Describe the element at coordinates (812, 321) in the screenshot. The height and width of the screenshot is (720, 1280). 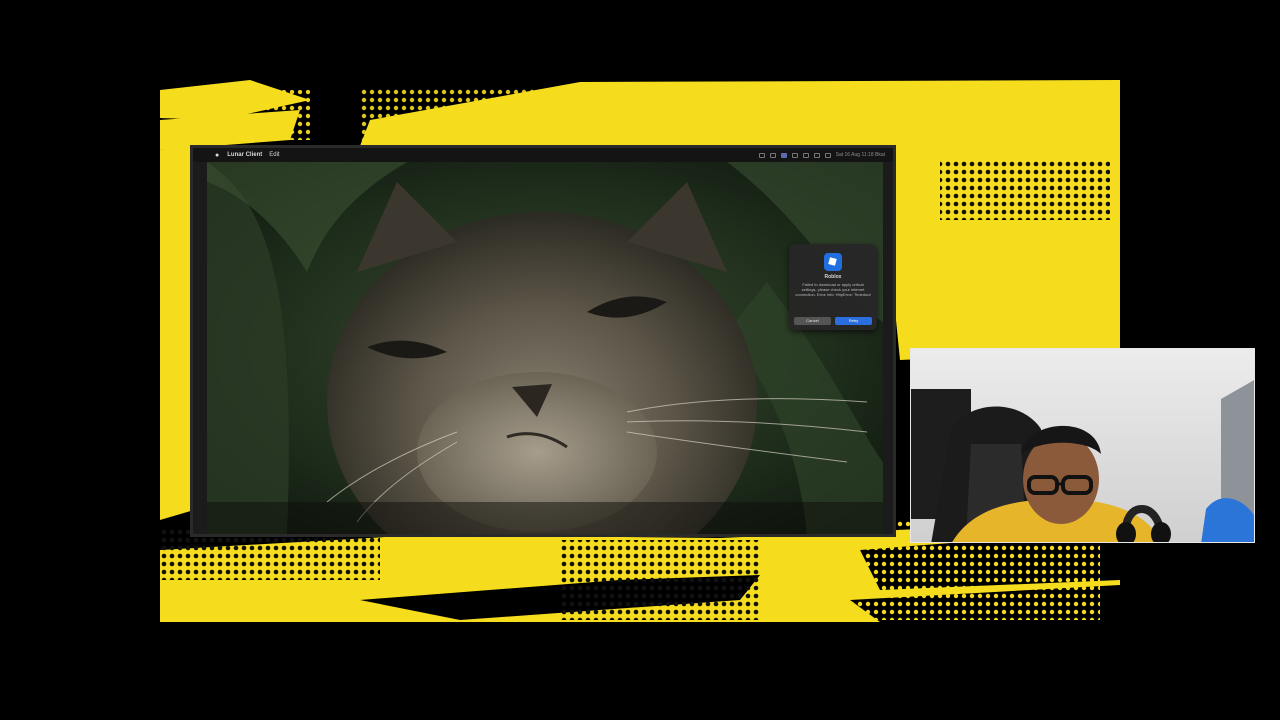
I see `cancel-button: Cancel` at that location.